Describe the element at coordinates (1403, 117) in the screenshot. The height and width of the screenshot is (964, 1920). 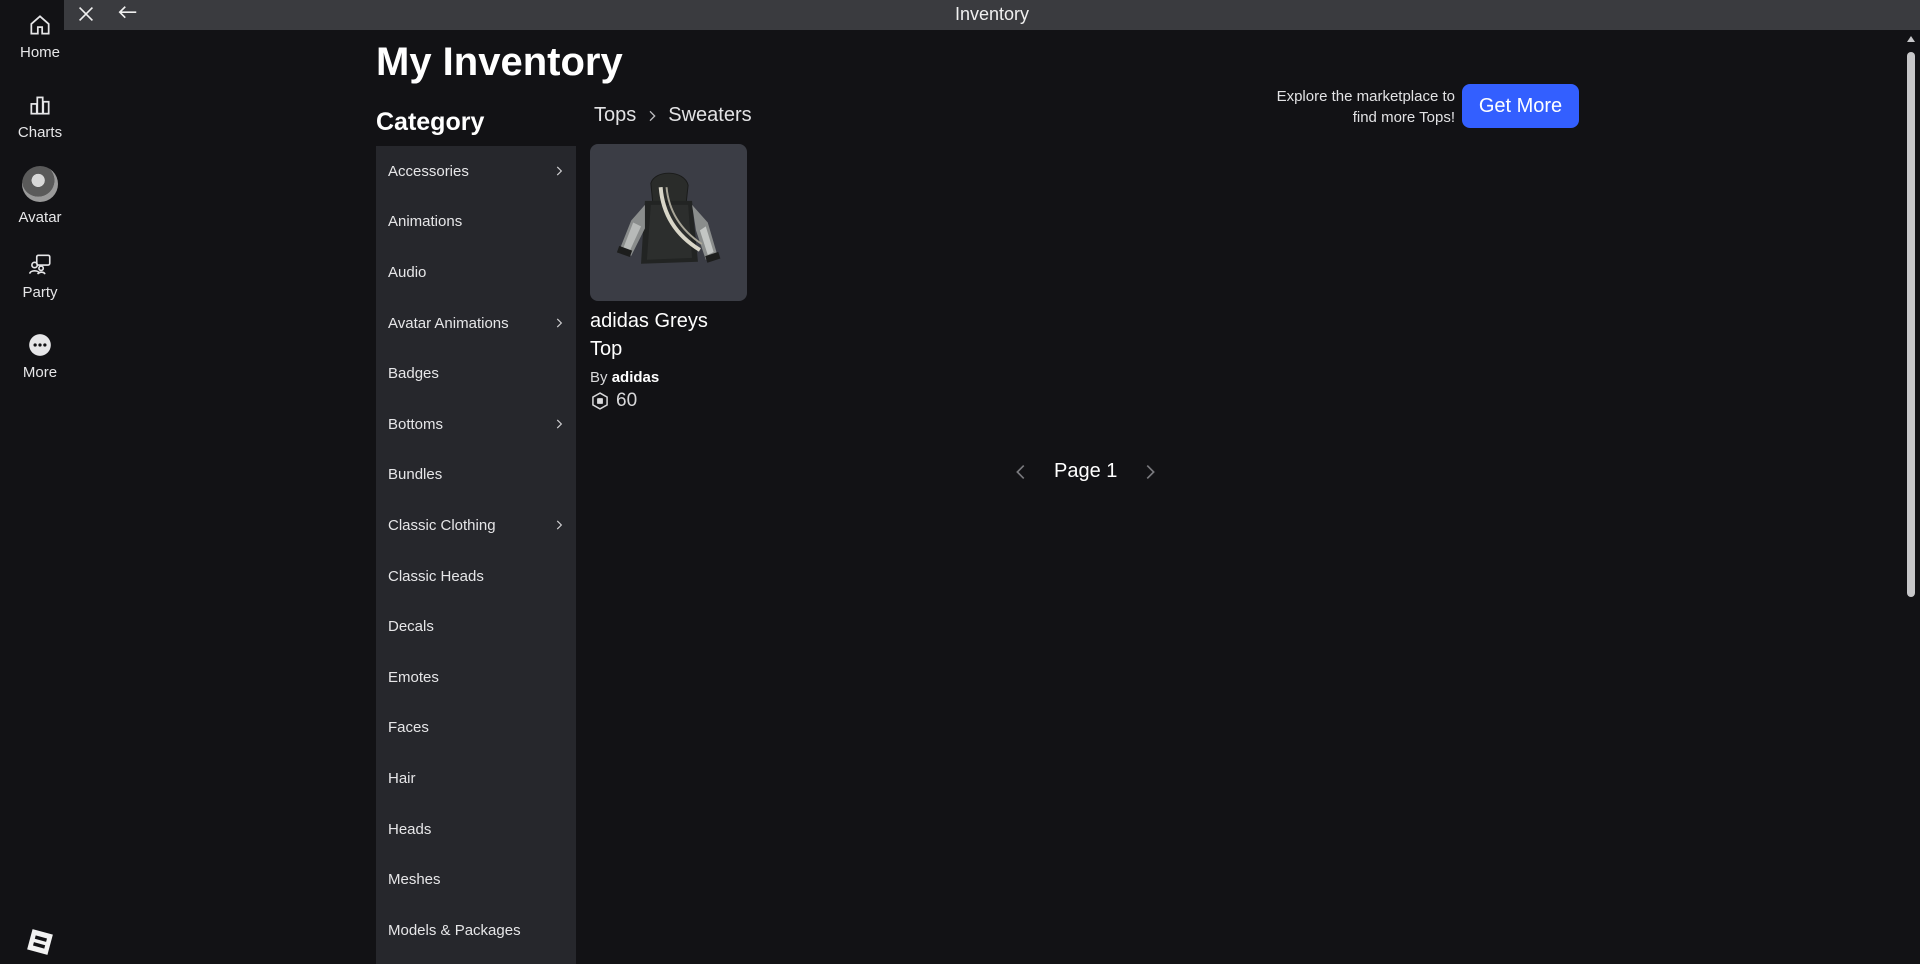
I see `promo-line-2: find more Tops!` at that location.